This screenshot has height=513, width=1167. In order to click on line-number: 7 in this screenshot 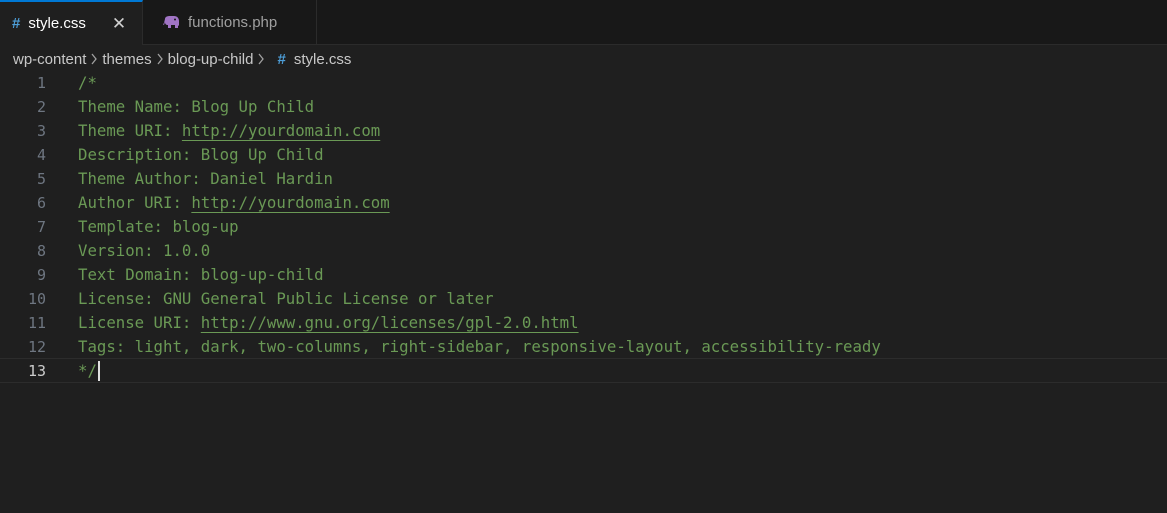, I will do `click(41, 227)`.